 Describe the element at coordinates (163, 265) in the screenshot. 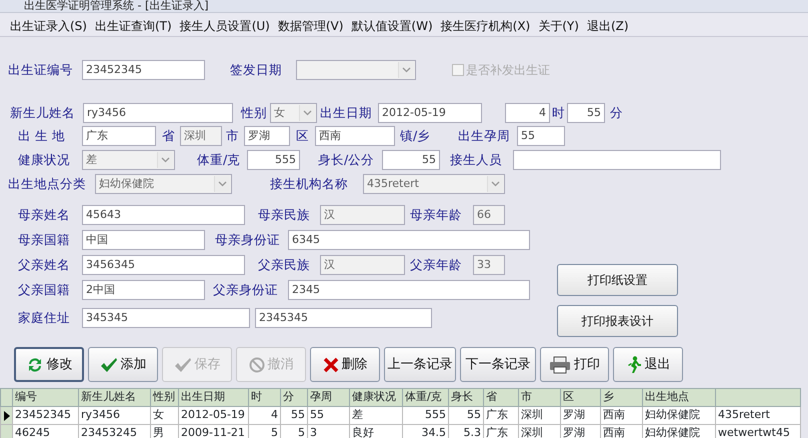

I see `input-field: 3456345` at that location.